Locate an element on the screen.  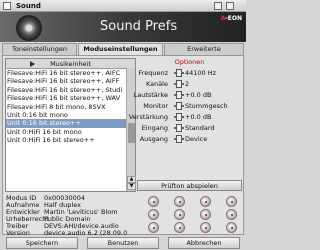
option-row: Monitor Stummgesch is located at coordinates (189, 106).